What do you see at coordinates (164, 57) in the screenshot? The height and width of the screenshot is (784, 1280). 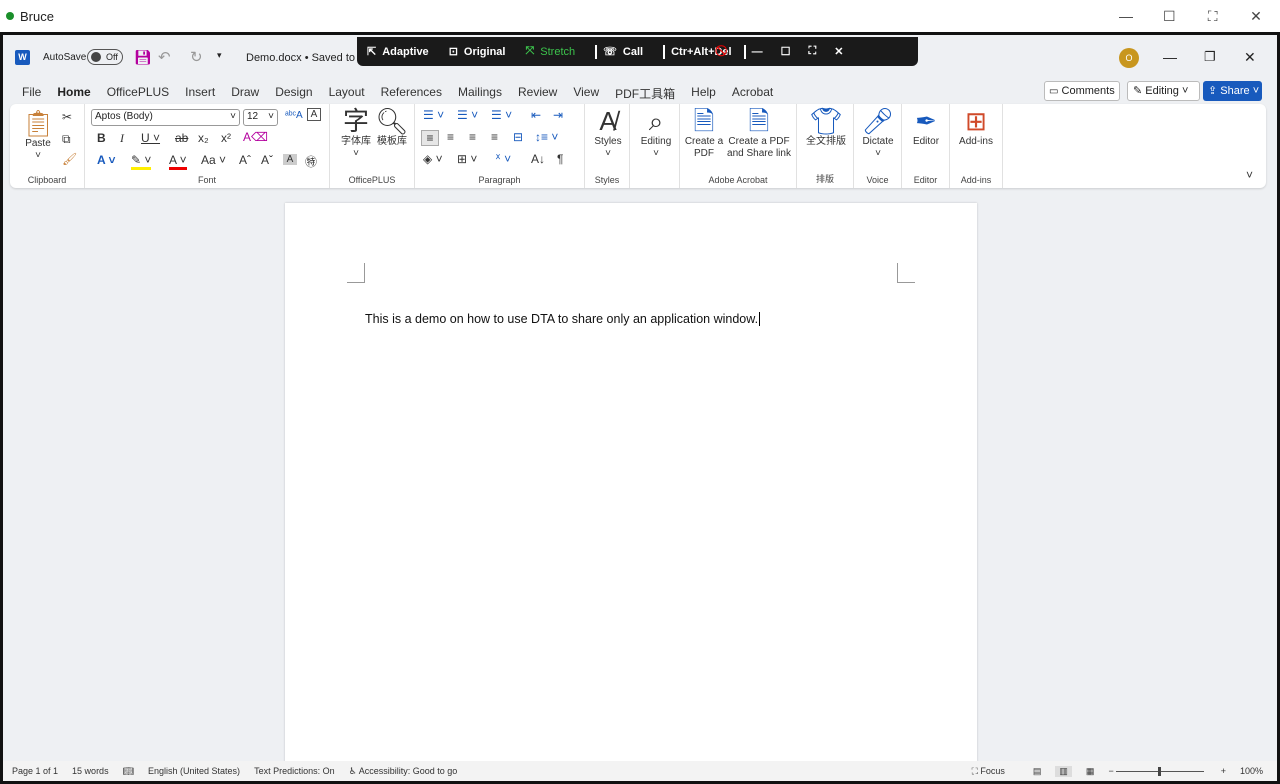 I see `undo-icon: ↶` at bounding box center [164, 57].